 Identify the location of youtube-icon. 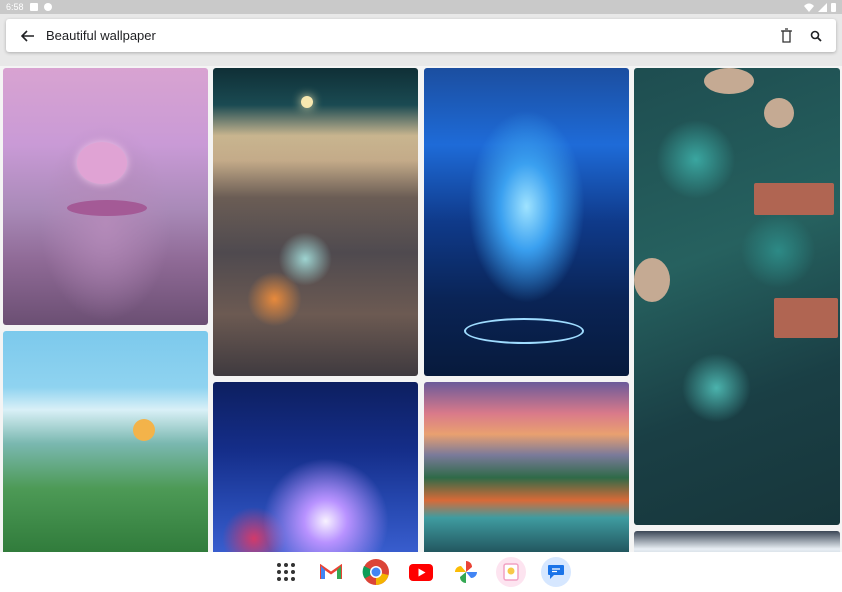
(421, 572).